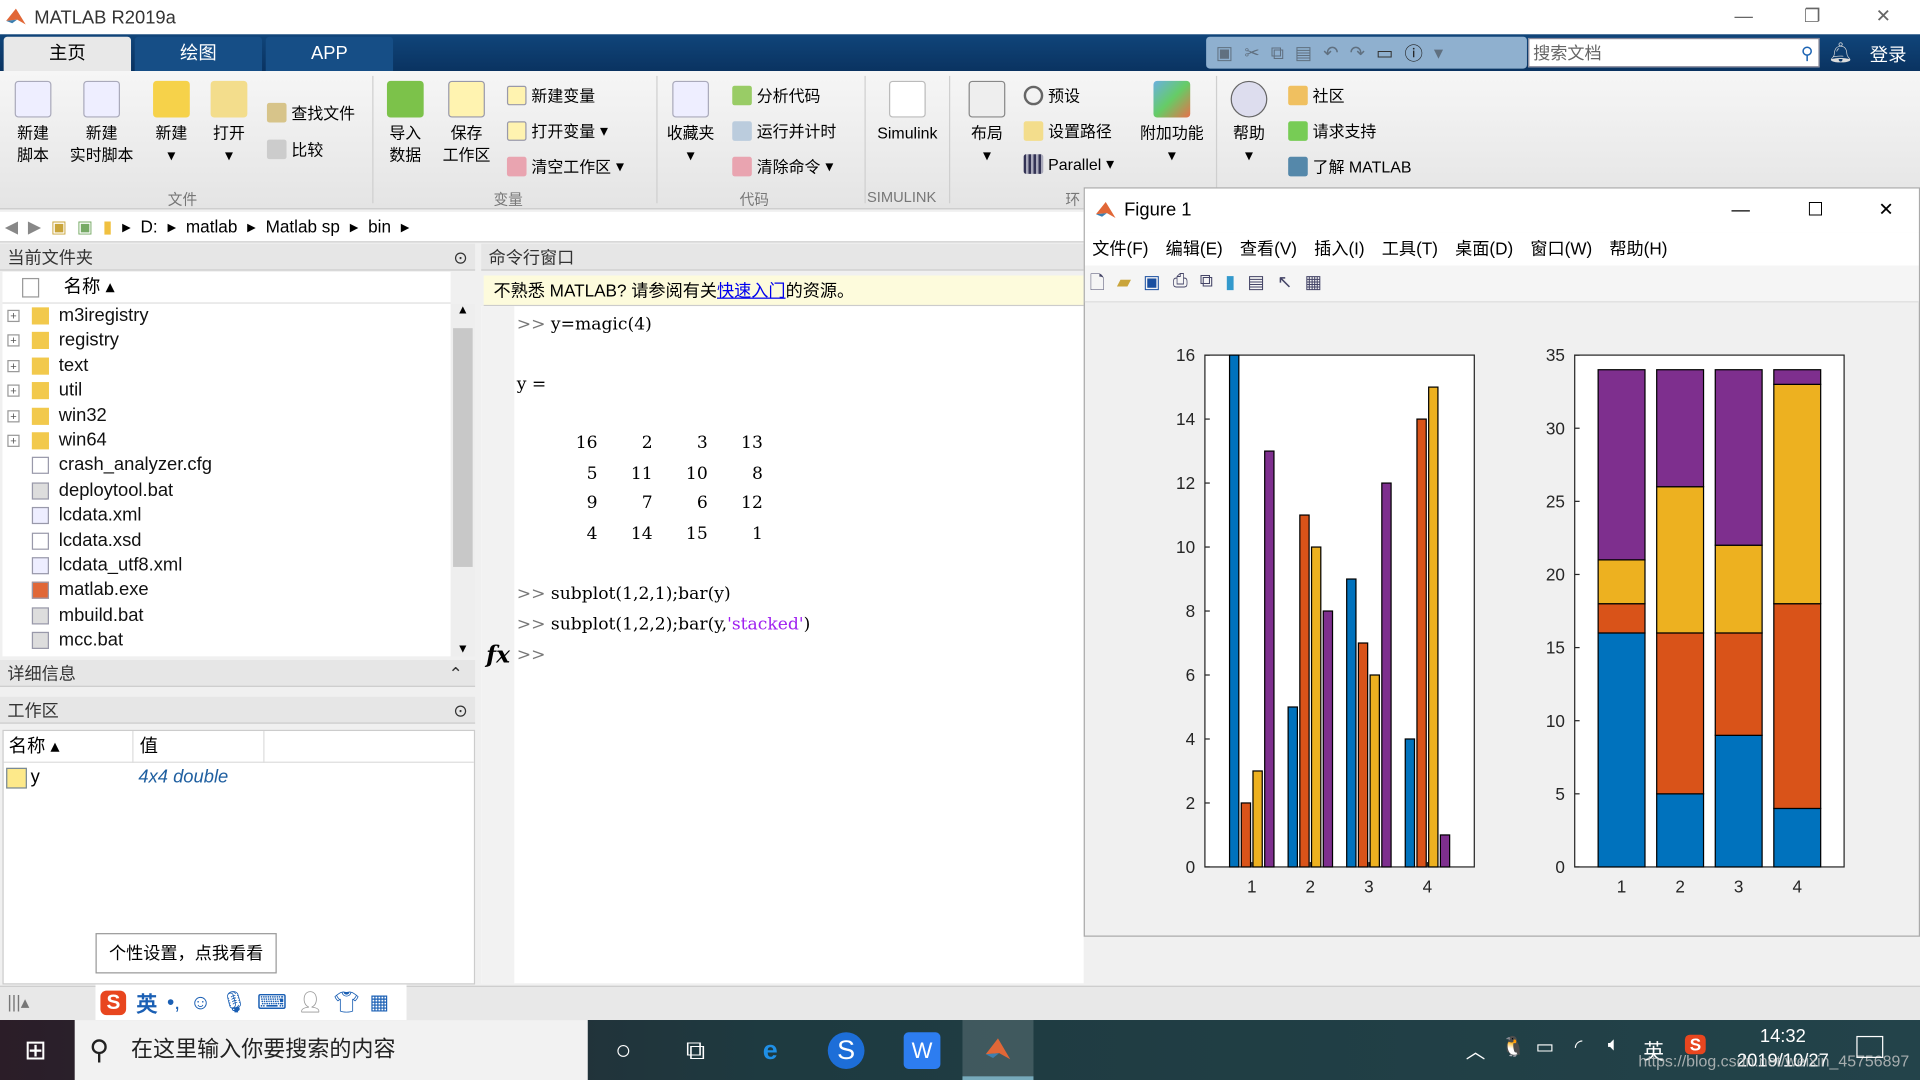 This screenshot has width=1920, height=1080. Describe the element at coordinates (226, 615) in the screenshot. I see `file-item: mbuild.bat` at that location.